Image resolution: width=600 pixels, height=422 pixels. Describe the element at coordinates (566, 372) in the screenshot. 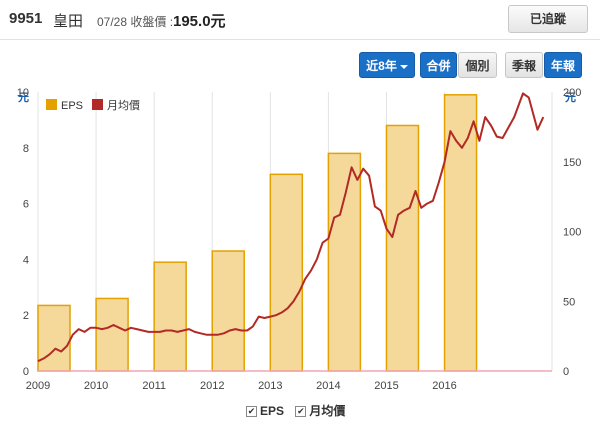

I see `right-tick-label: 0` at that location.